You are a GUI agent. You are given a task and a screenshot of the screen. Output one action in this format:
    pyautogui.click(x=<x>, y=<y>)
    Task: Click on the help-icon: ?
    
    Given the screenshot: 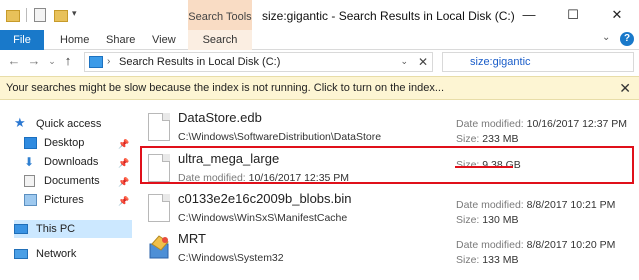 What is the action you would take?
    pyautogui.click(x=627, y=39)
    